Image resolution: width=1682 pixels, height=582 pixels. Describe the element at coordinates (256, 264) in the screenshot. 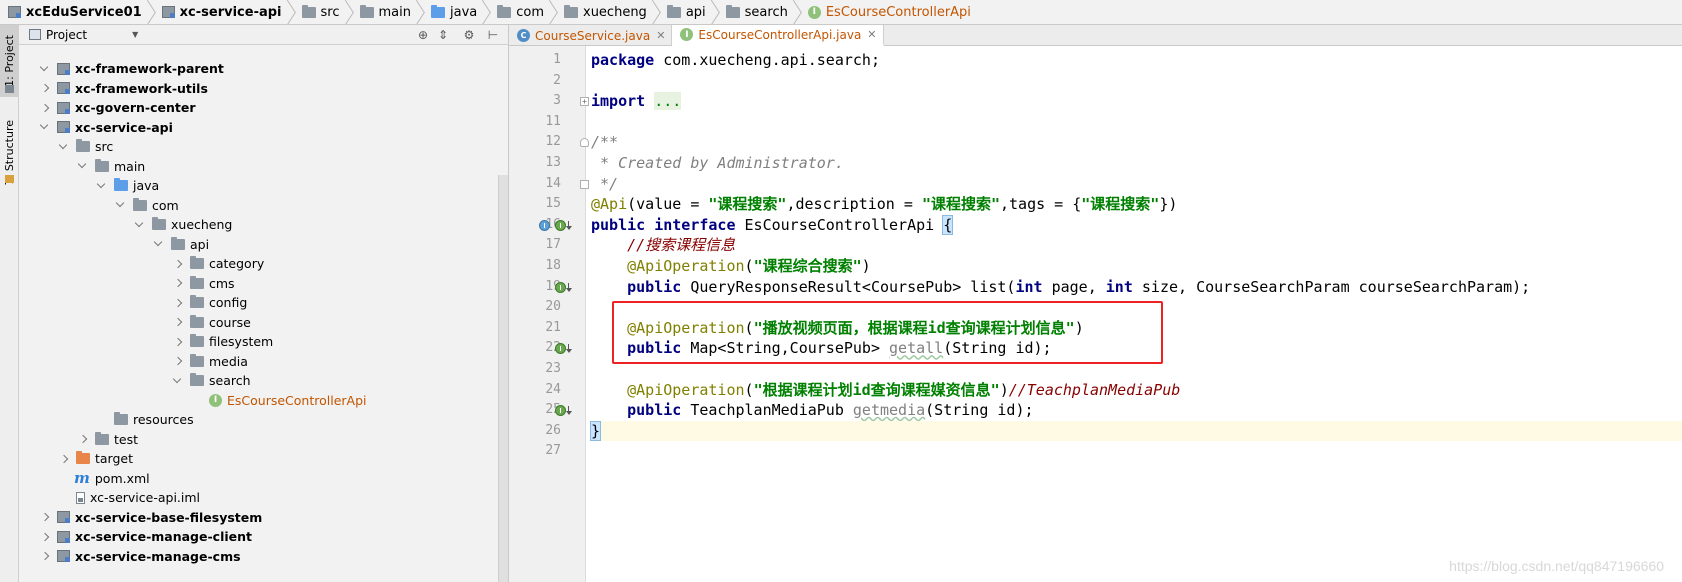

I see `tree-item: category` at that location.